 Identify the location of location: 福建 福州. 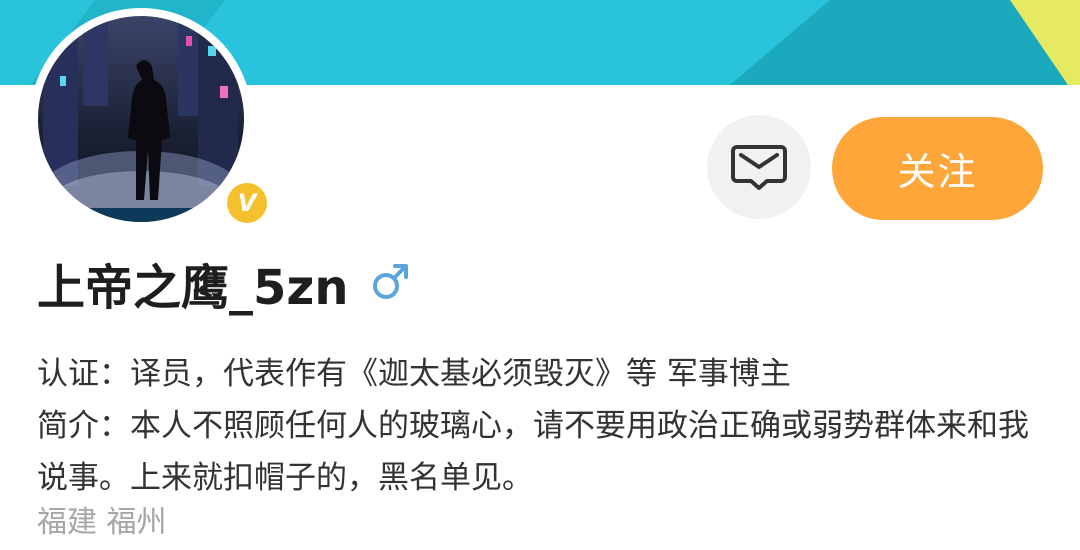
(102, 522).